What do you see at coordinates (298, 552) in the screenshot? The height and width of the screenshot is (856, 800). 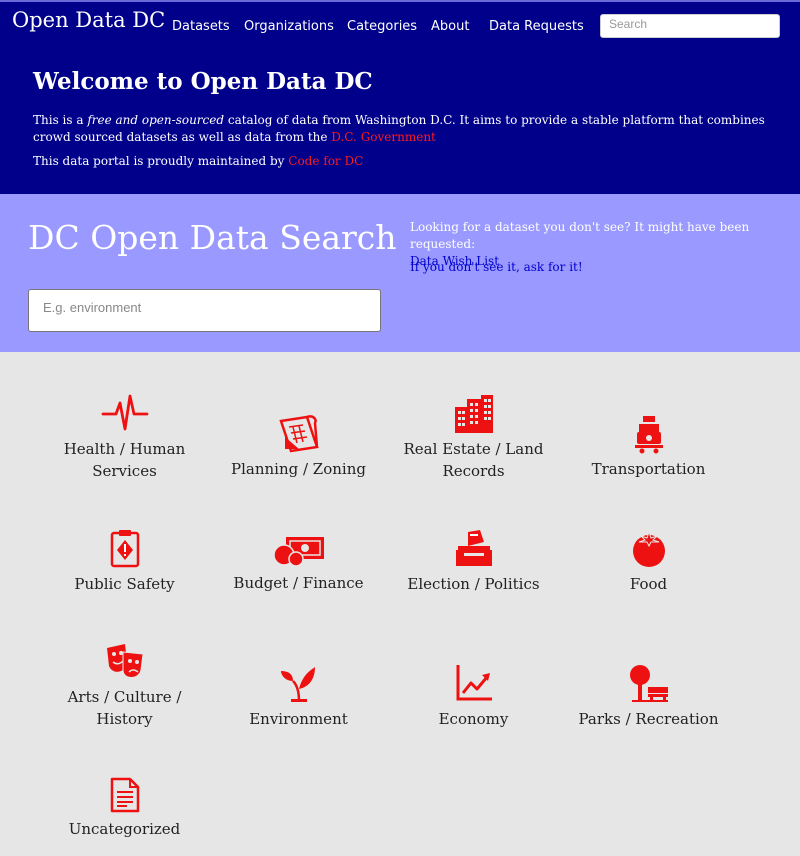 I see `money-icon` at bounding box center [298, 552].